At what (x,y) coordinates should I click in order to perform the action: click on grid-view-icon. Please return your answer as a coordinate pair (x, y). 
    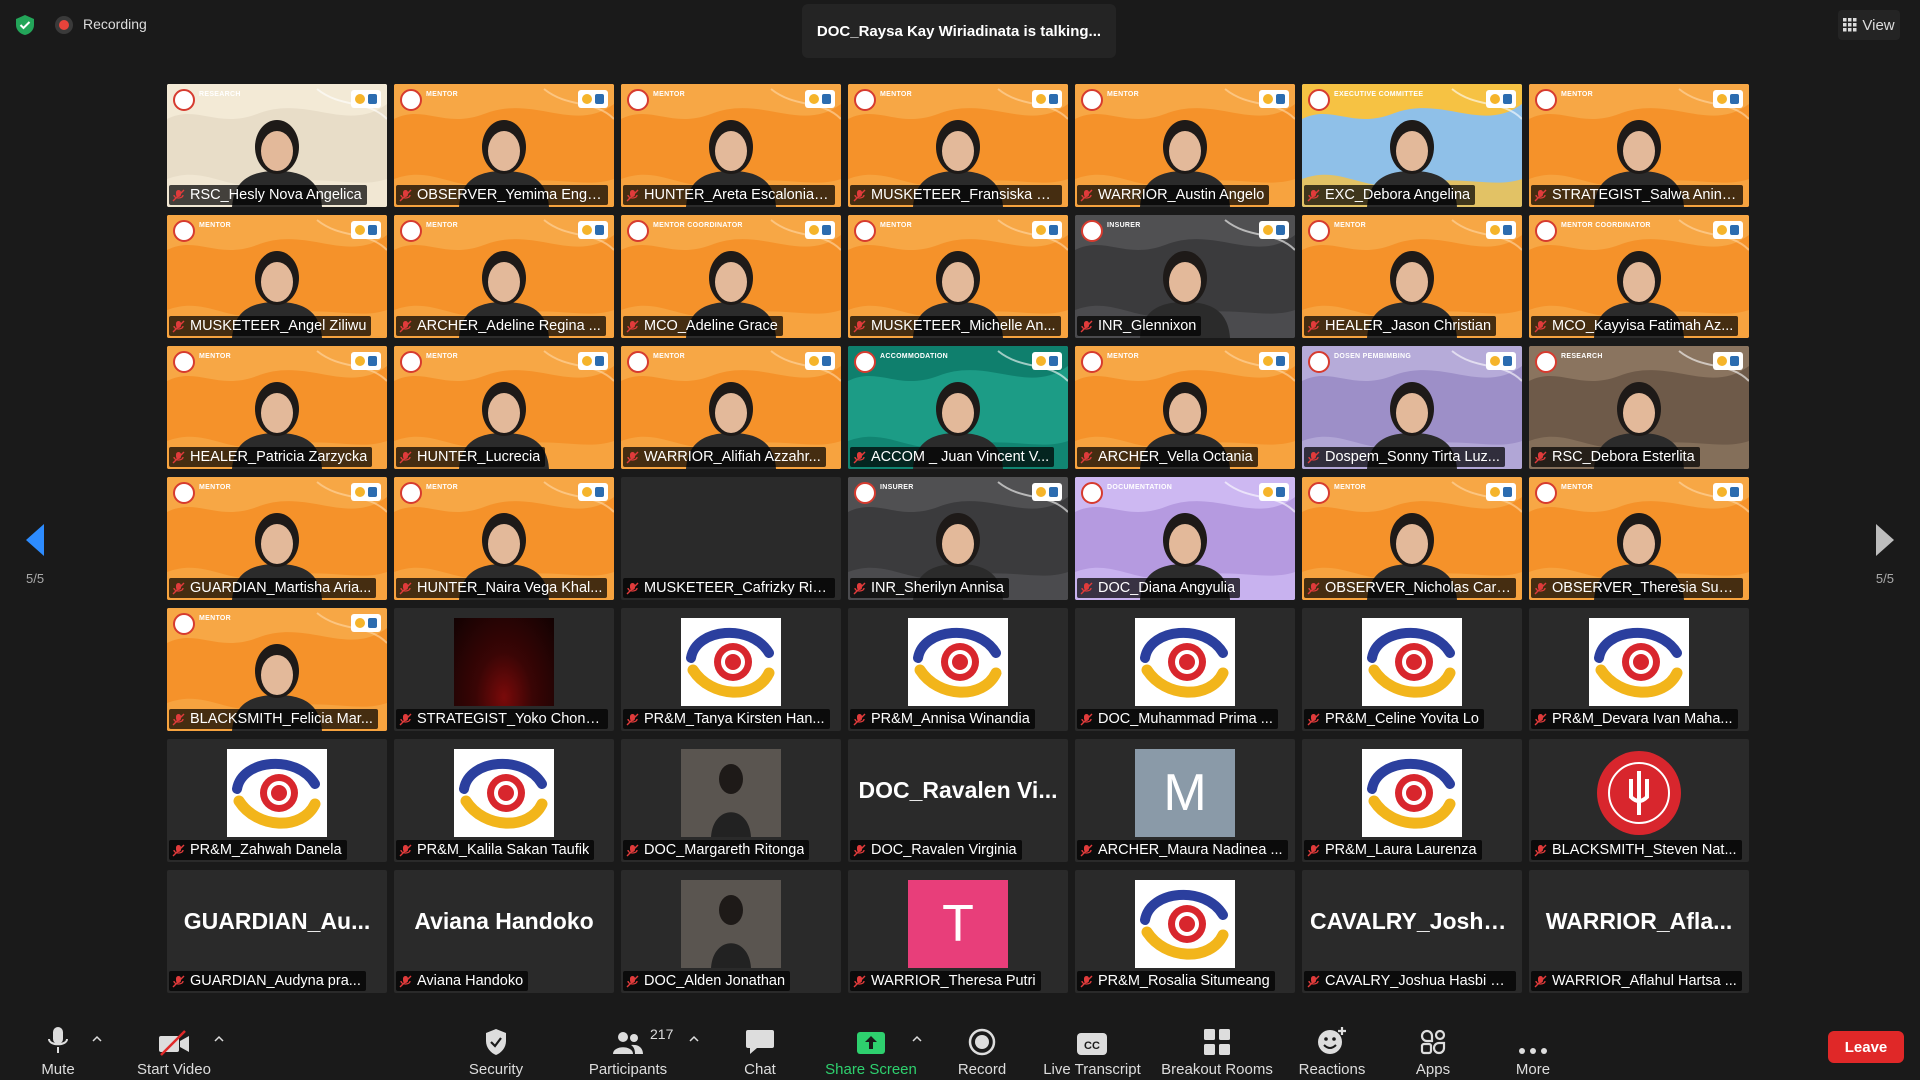
    Looking at the image, I should click on (1850, 25).